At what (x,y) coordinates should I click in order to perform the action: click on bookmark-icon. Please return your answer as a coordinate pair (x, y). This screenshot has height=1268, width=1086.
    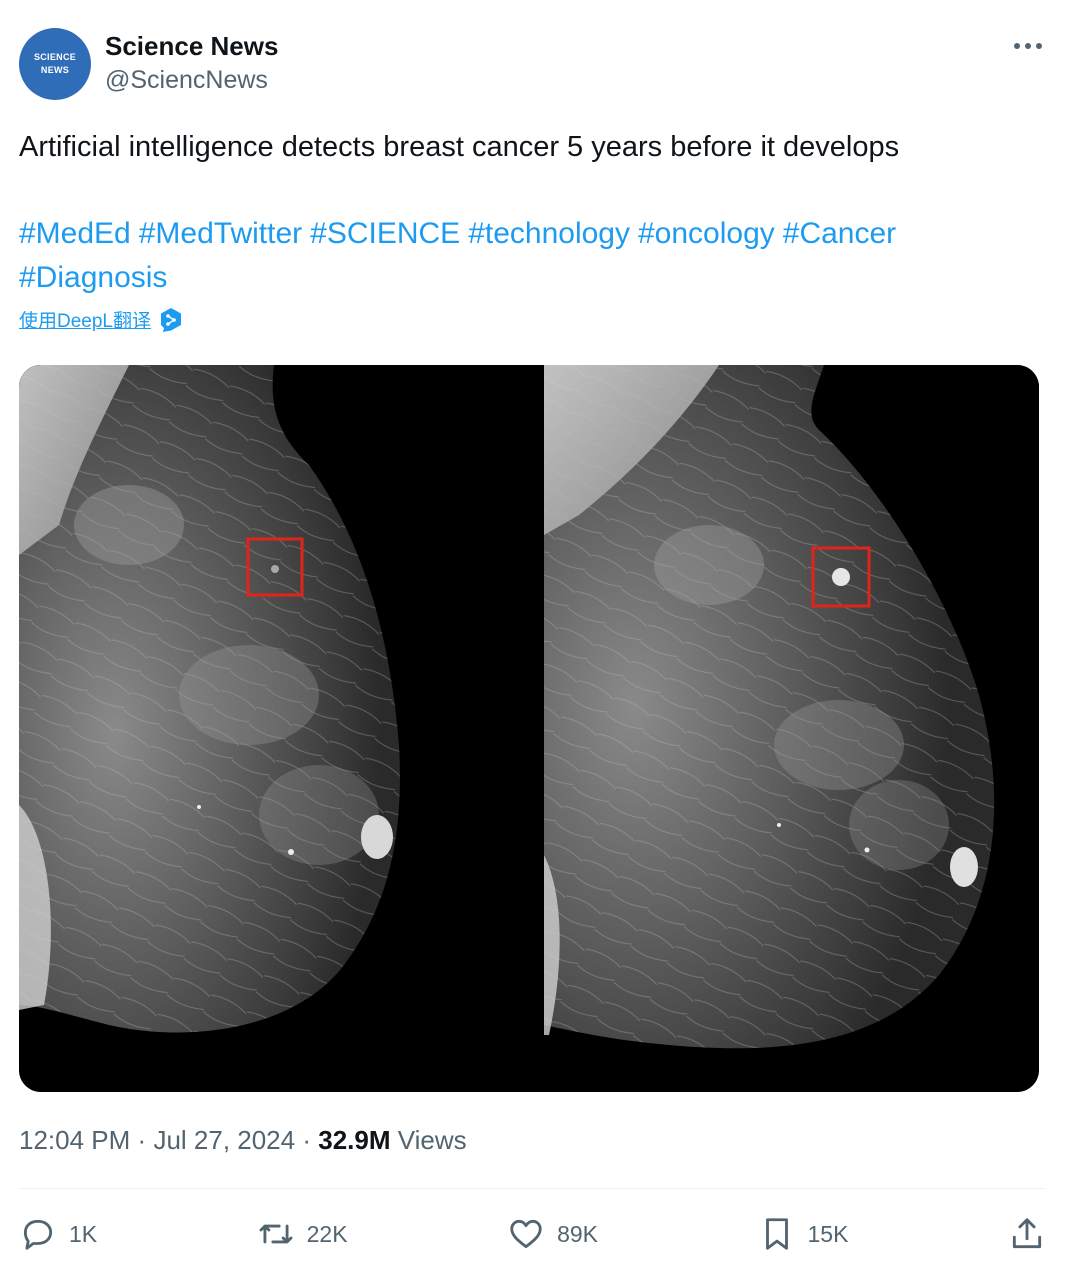
    Looking at the image, I should click on (776, 1234).